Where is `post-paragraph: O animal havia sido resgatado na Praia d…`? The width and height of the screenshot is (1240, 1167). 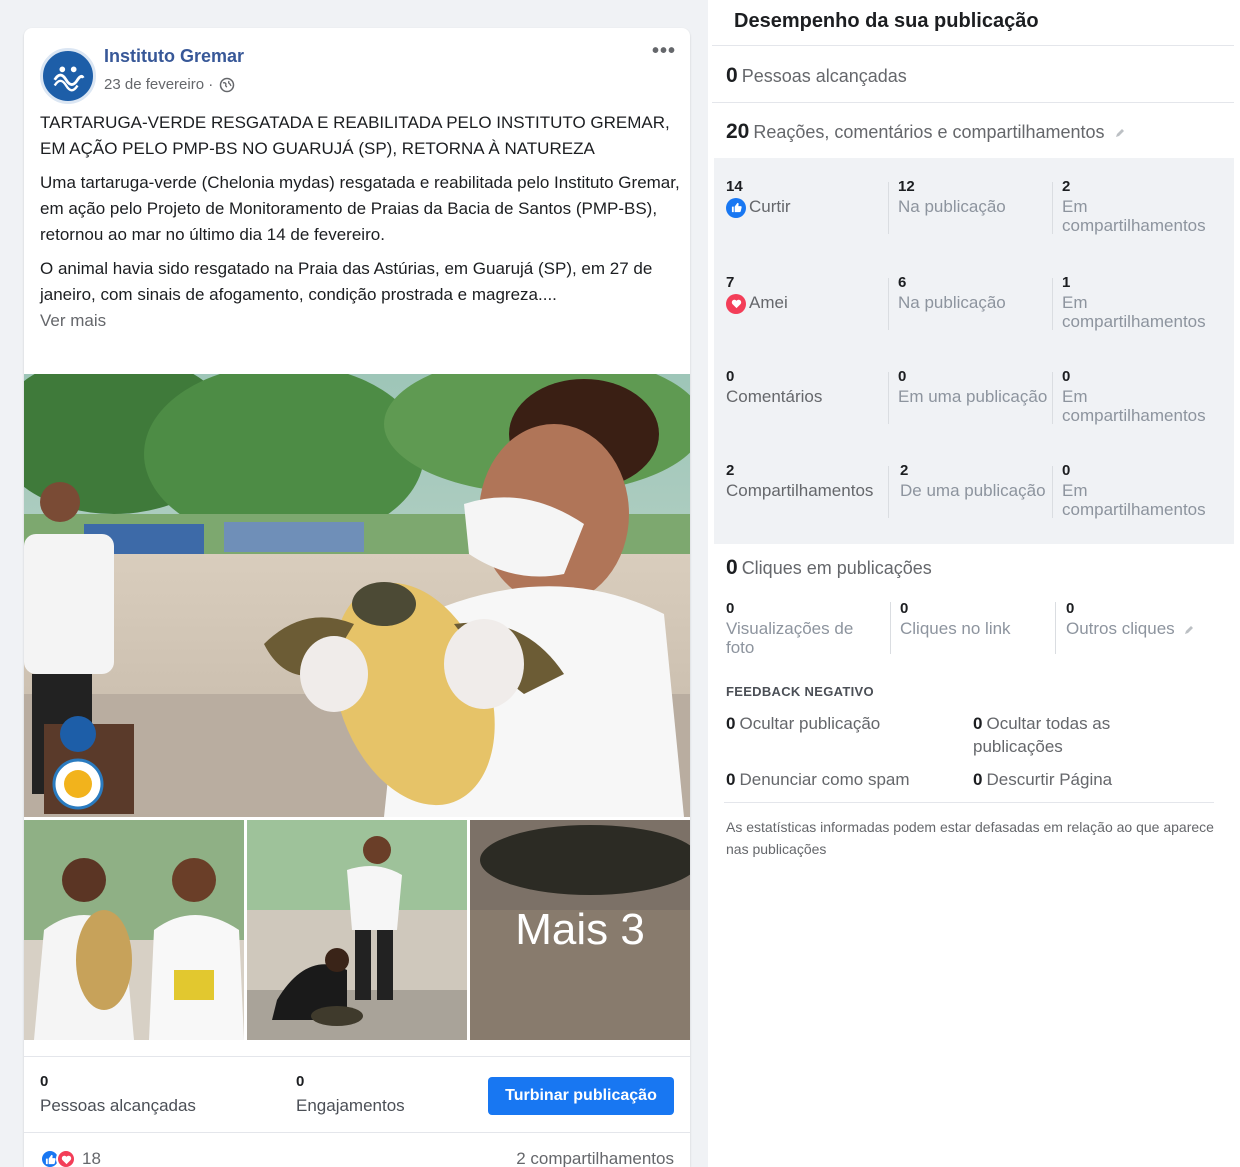 post-paragraph: O animal havia sido resgatado na Praia d… is located at coordinates (360, 295).